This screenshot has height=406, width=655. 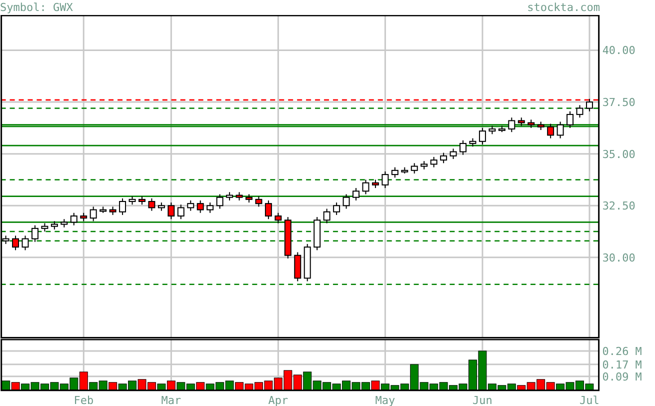 What do you see at coordinates (36, 7) in the screenshot?
I see `symbol-label: Symbol: GWX` at bounding box center [36, 7].